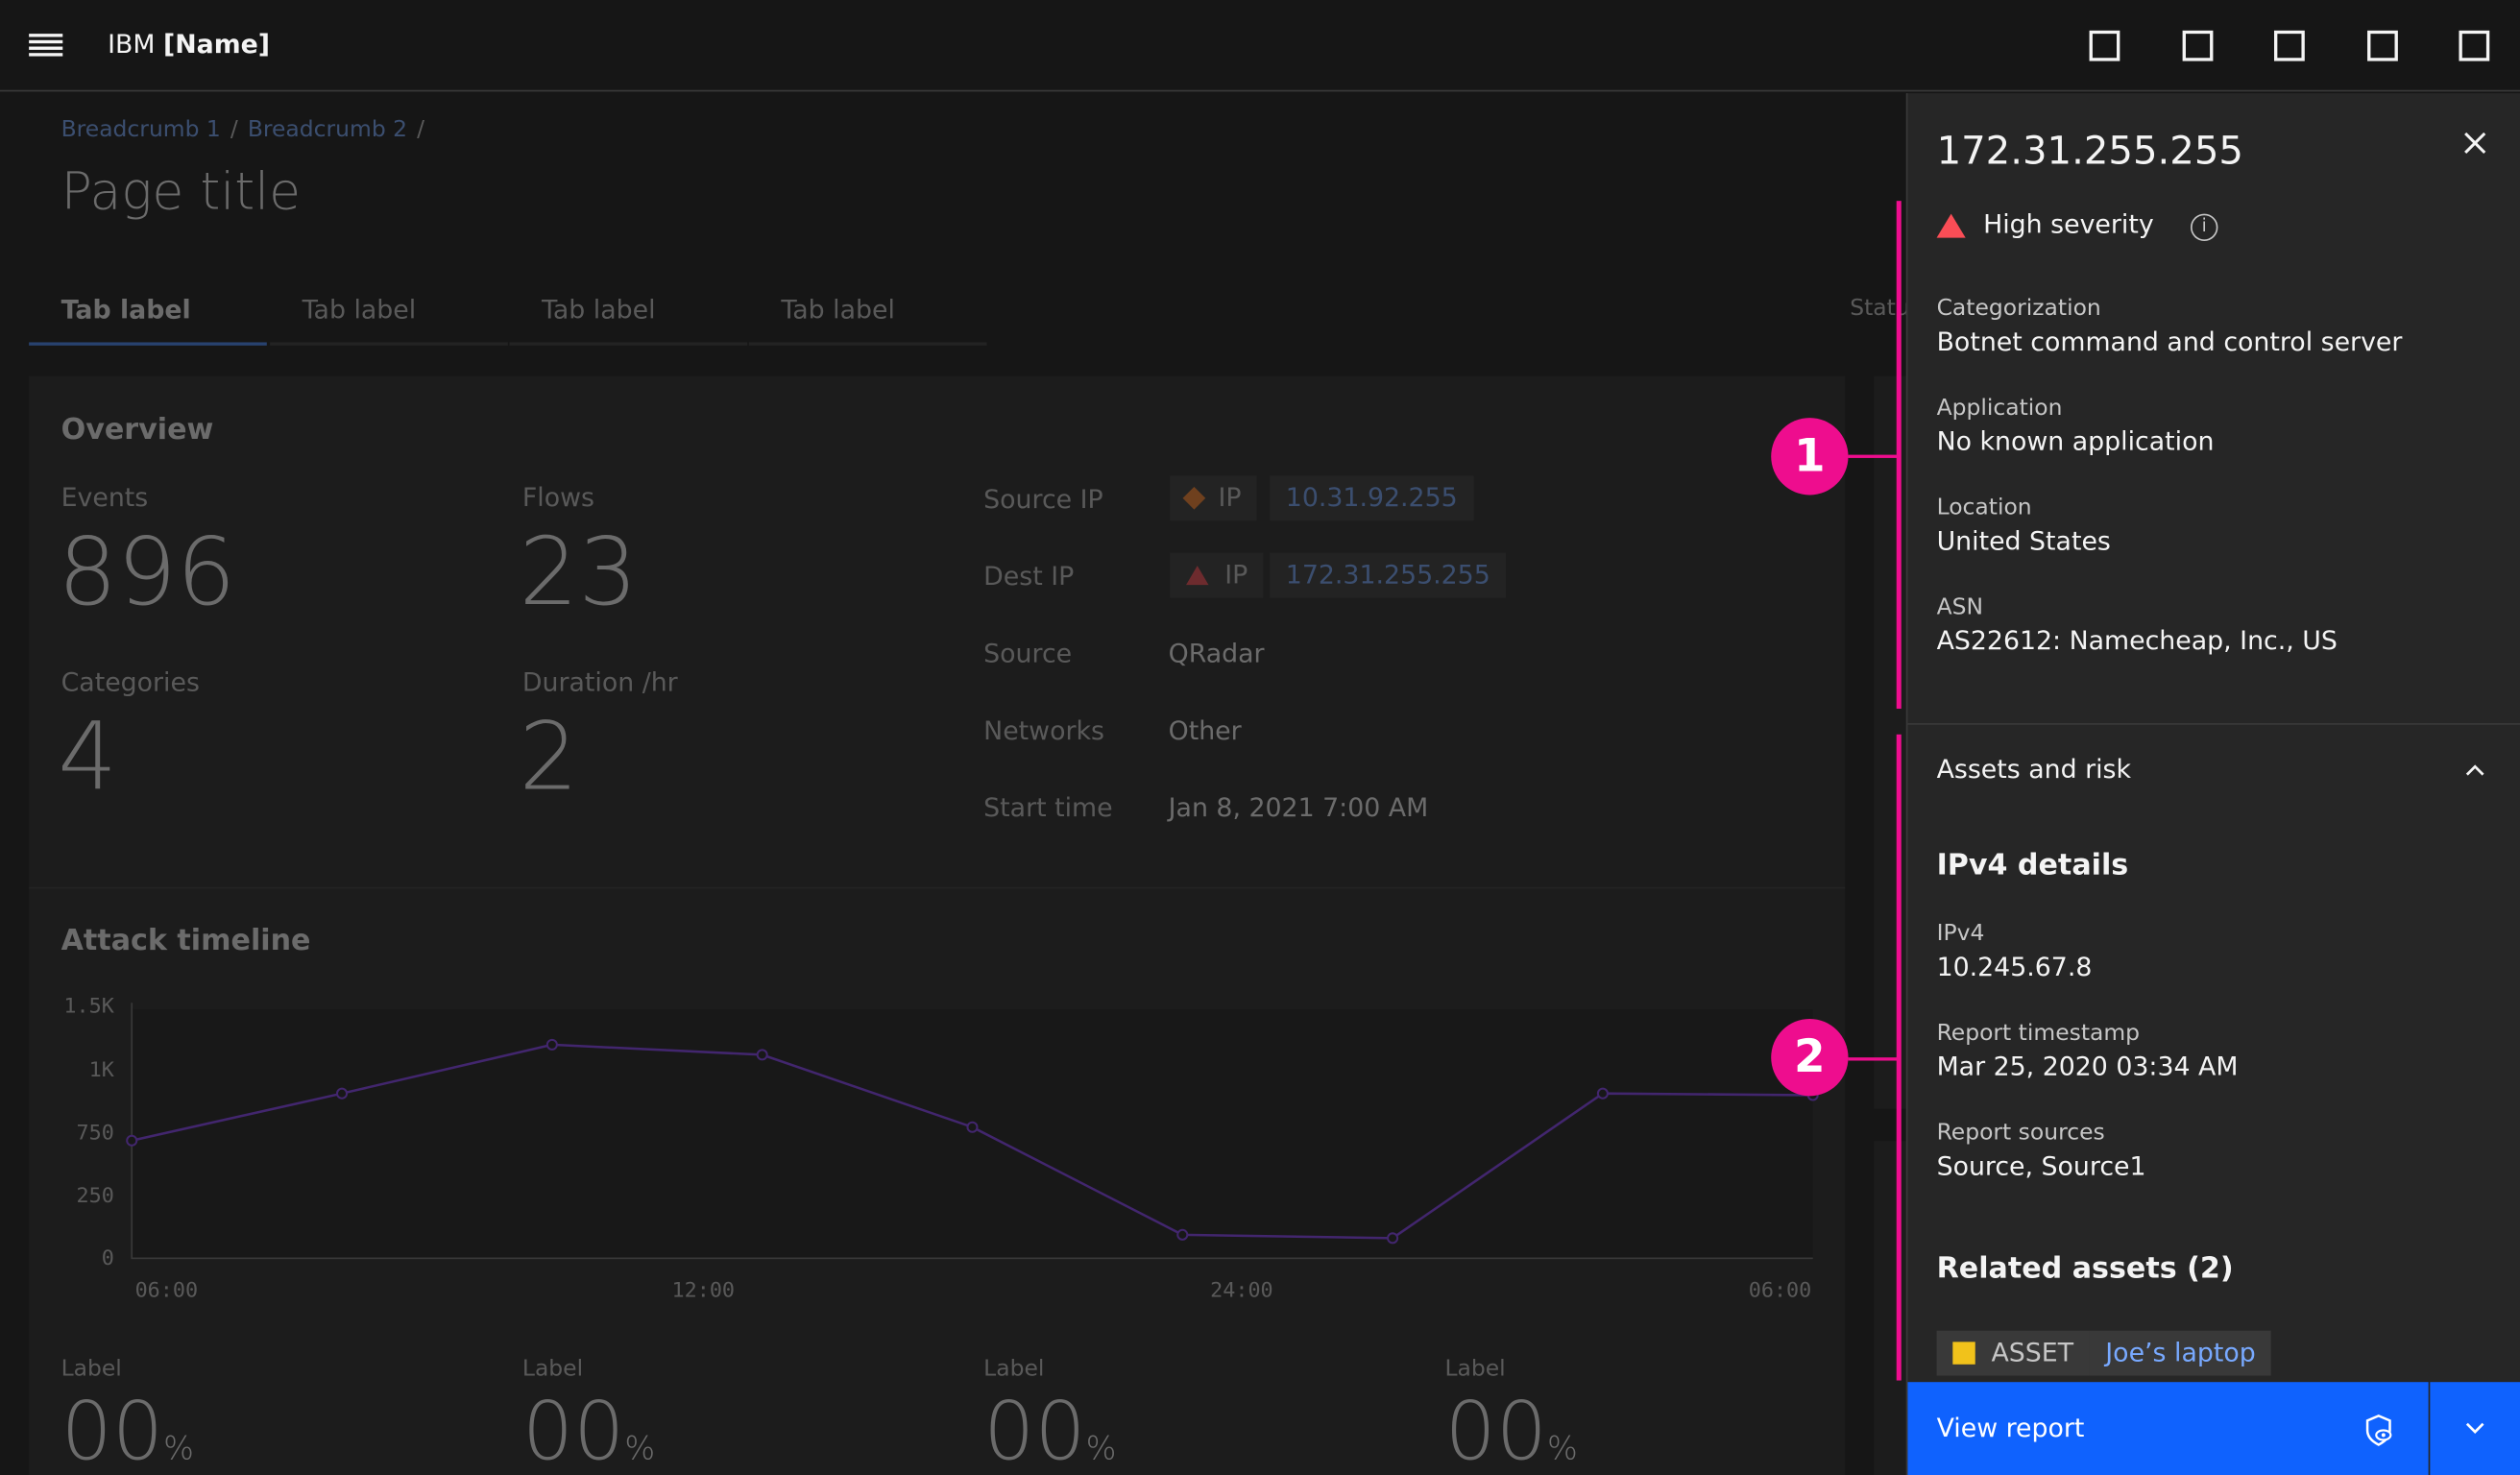 This screenshot has width=2520, height=1475. What do you see at coordinates (2038, 1033) in the screenshot?
I see `report-timestamp-label: Report timestamp` at bounding box center [2038, 1033].